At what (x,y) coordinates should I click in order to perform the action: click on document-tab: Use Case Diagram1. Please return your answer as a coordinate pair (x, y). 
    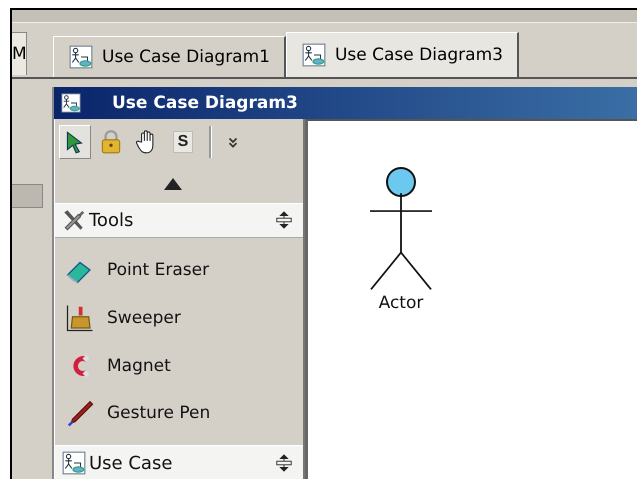
    Looking at the image, I should click on (169, 56).